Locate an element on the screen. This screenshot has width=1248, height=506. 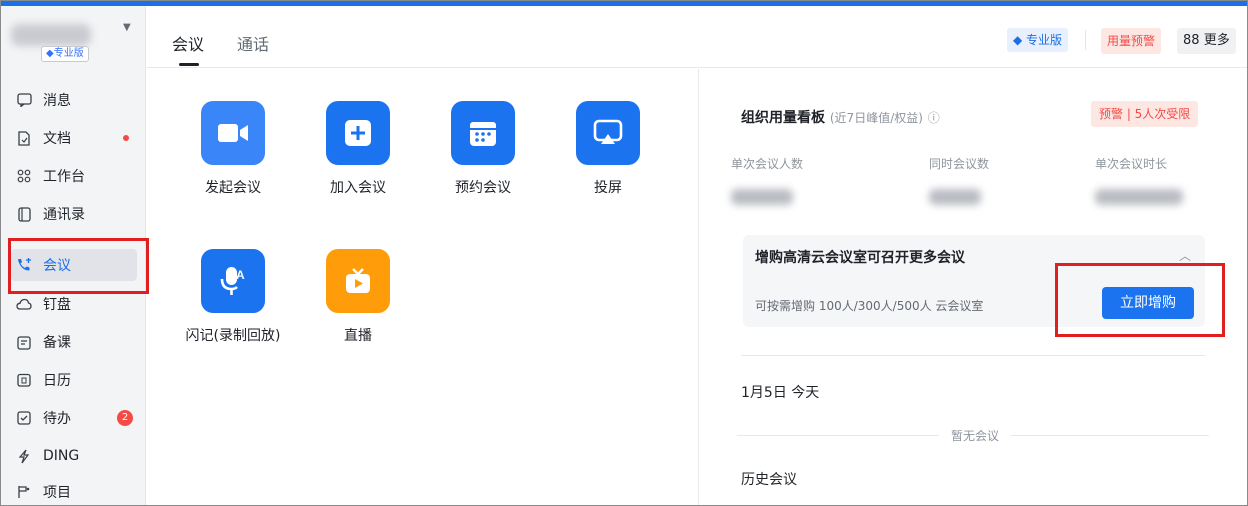
sidebar-item-label: 备课 is located at coordinates (57, 343).